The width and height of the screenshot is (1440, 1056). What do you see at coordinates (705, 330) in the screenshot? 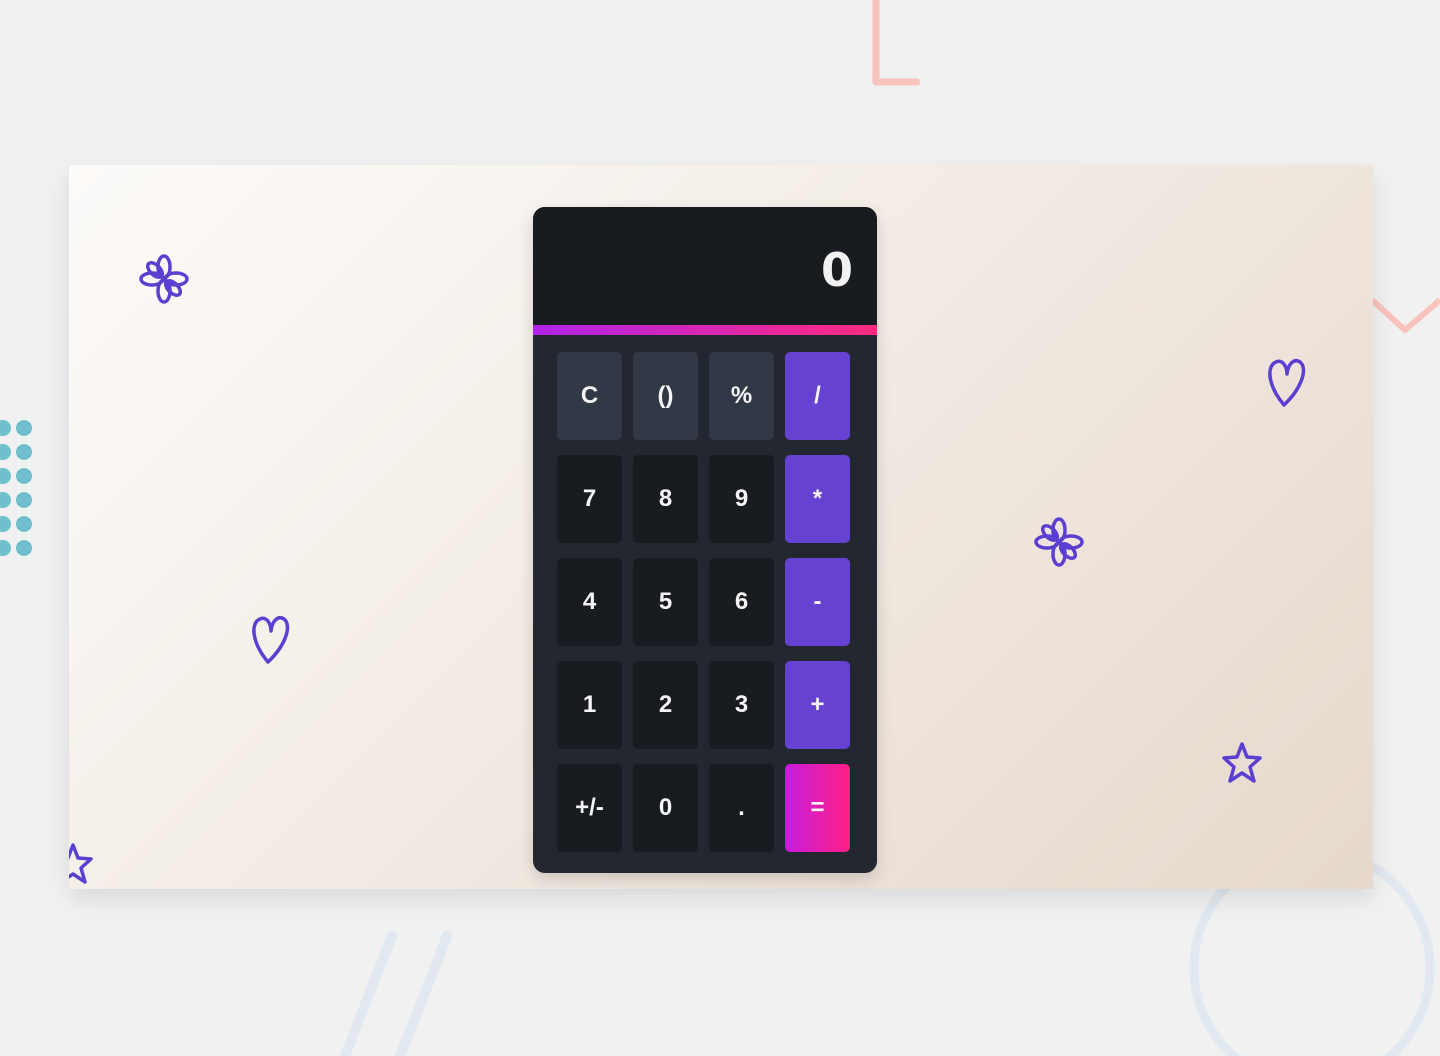
I see `display-accent-bar` at bounding box center [705, 330].